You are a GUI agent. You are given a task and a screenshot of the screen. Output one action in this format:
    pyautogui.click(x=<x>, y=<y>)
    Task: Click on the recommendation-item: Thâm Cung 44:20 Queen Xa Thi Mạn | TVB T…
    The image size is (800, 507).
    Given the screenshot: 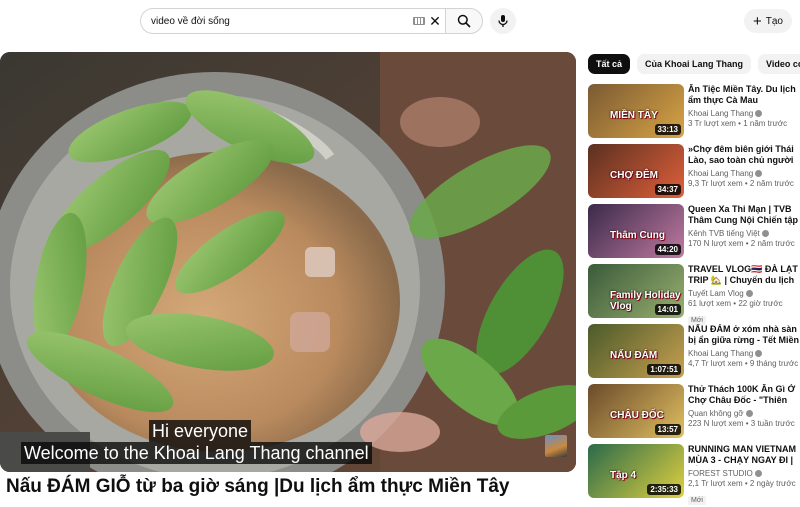 What is the action you would take?
    pyautogui.click(x=694, y=234)
    